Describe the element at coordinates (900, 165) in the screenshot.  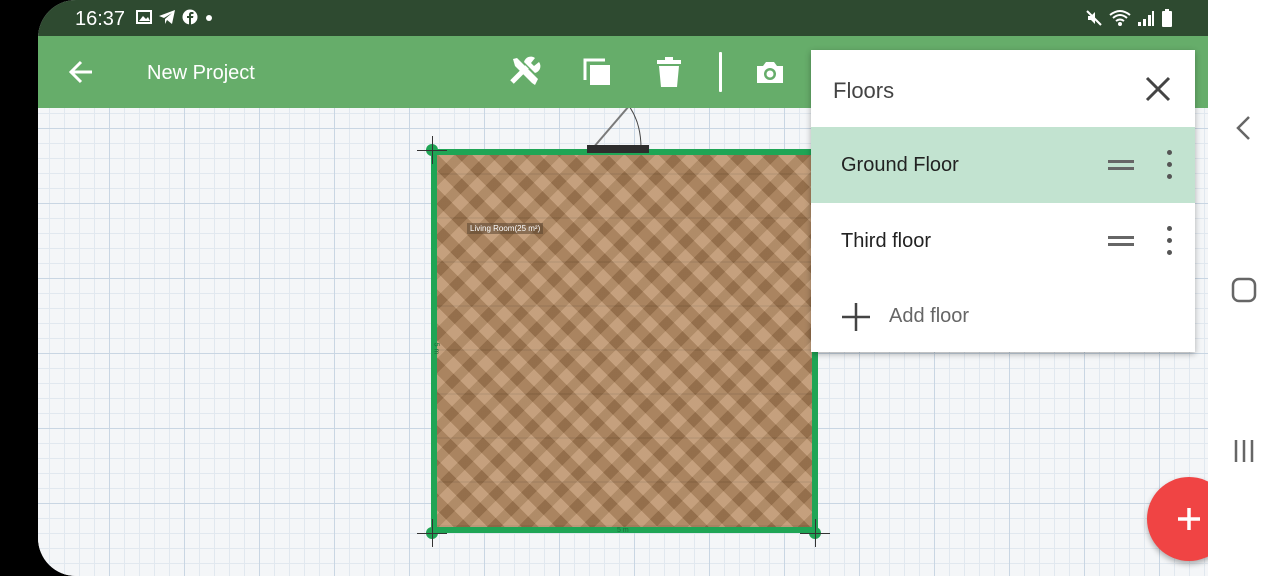
I see `floor-item-label: Ground Floor` at that location.